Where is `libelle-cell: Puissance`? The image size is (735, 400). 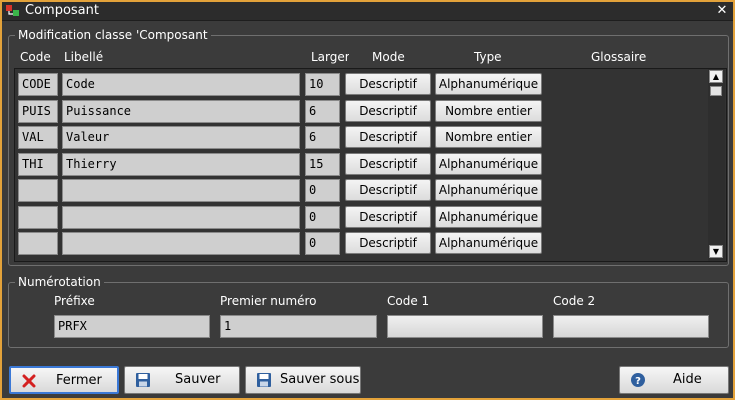 libelle-cell: Puissance is located at coordinates (181, 111).